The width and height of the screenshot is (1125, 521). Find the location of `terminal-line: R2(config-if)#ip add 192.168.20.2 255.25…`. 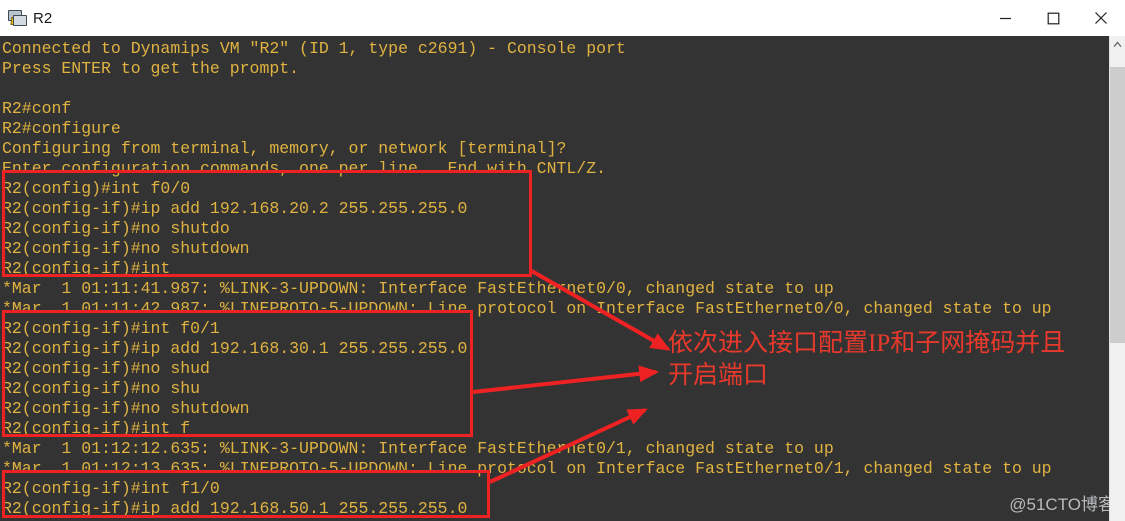

terminal-line: R2(config-if)#ip add 192.168.20.2 255.25… is located at coordinates (235, 208).